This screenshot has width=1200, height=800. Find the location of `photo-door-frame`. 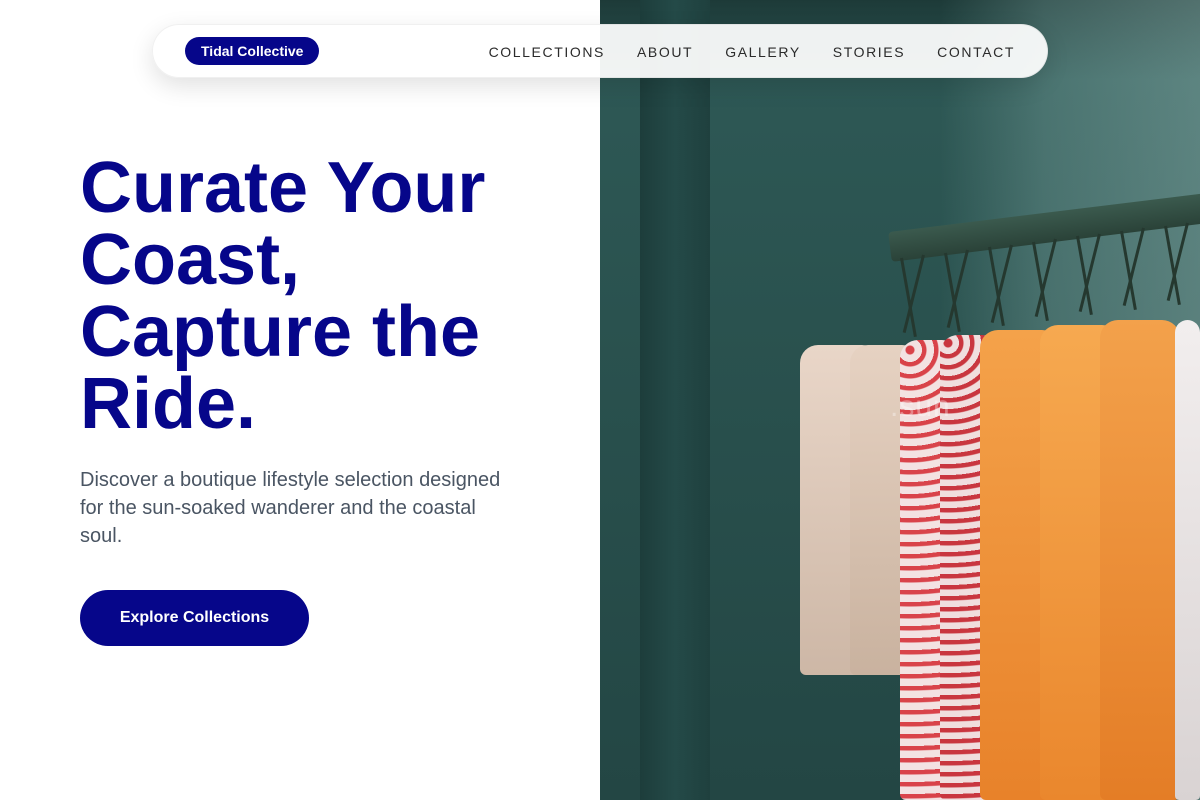

photo-door-frame is located at coordinates (675, 400).